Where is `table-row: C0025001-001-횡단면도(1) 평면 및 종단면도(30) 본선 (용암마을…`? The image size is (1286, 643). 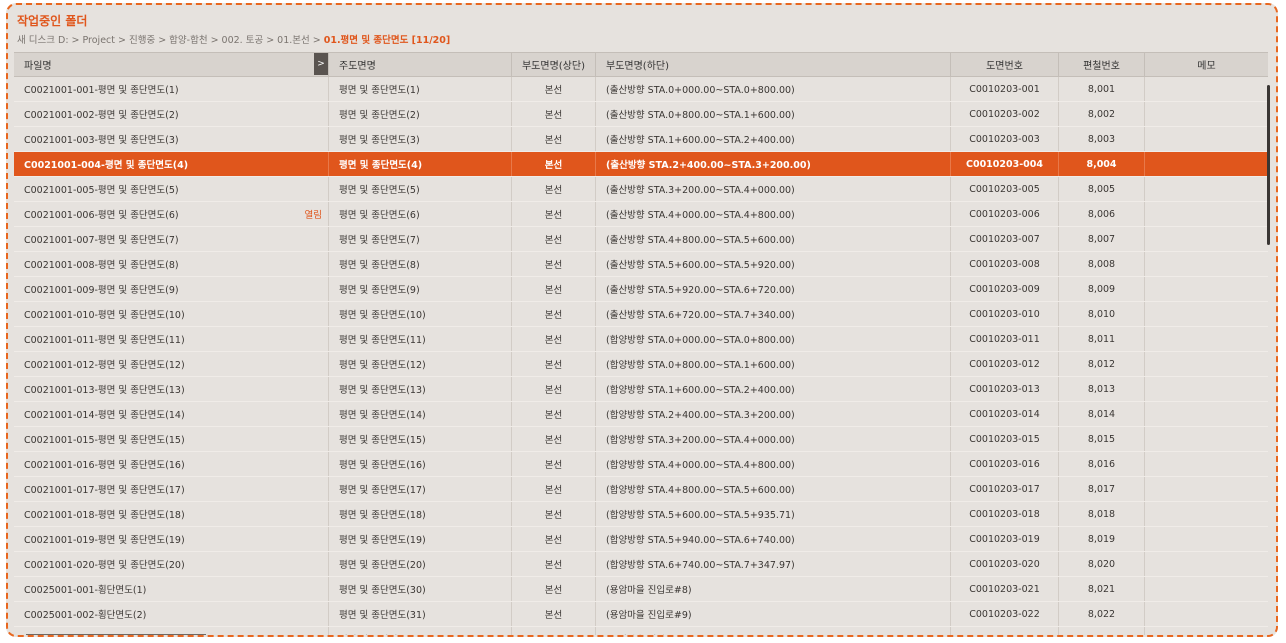 table-row: C0025001-001-횡단면도(1) 평면 및 종단면도(30) 본선 (용암마을… is located at coordinates (641, 589).